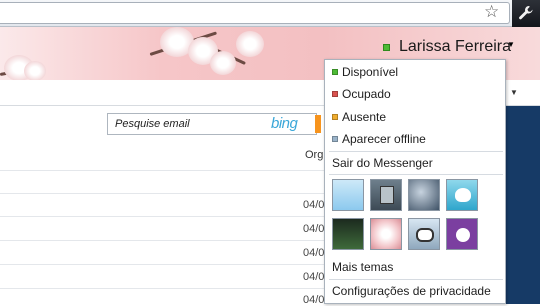 This screenshot has width=540, height=306. Describe the element at coordinates (365, 72) in the screenshot. I see `status-available-item: Disponível` at that location.